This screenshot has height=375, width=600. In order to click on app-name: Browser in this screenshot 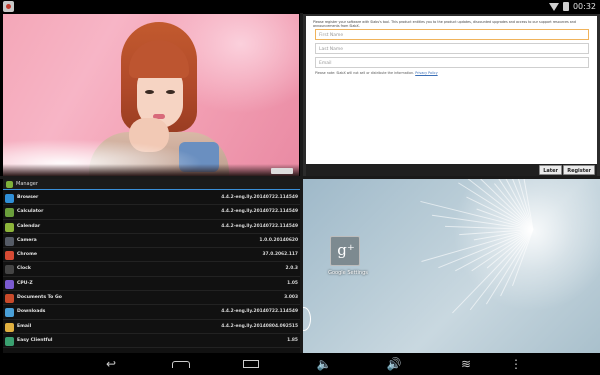, I will do `click(28, 197)`.